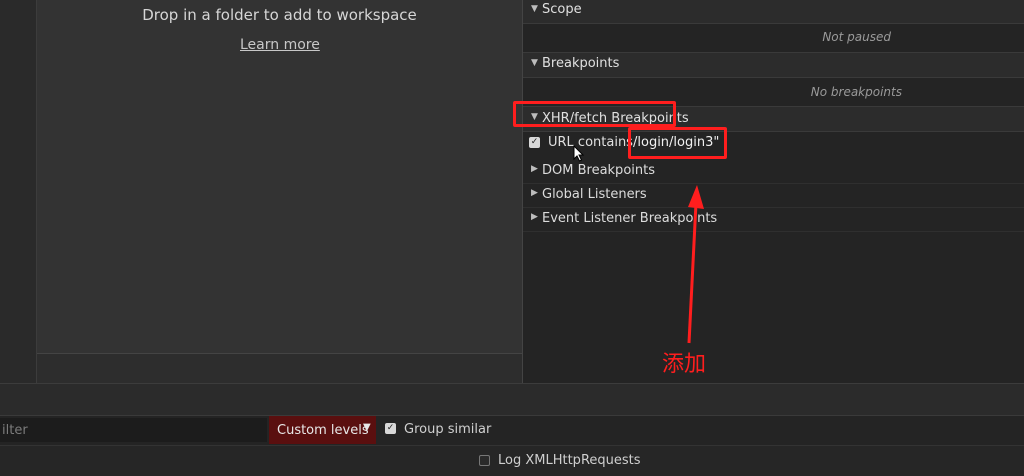 This screenshot has height=476, width=1024. Describe the element at coordinates (581, 63) in the screenshot. I see `breakpoints-label: Breakpoints` at that location.